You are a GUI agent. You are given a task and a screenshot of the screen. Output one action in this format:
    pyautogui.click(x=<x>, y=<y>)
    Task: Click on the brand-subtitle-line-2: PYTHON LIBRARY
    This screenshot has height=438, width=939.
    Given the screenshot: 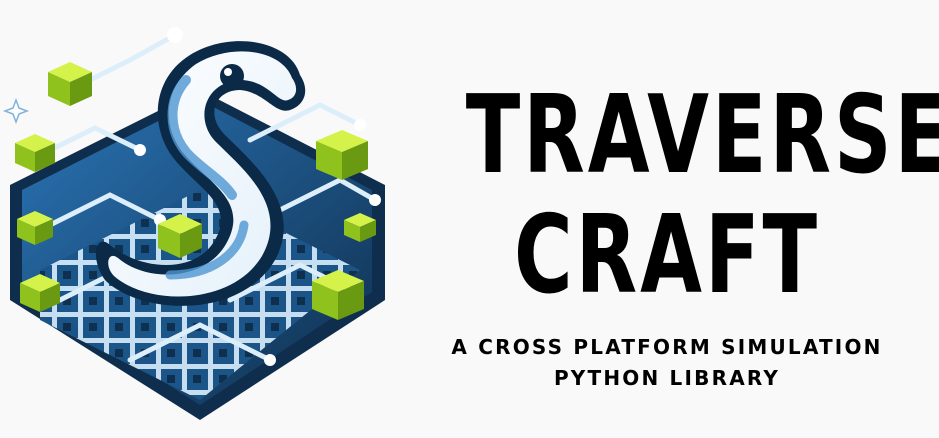 What is the action you would take?
    pyautogui.click(x=667, y=378)
    